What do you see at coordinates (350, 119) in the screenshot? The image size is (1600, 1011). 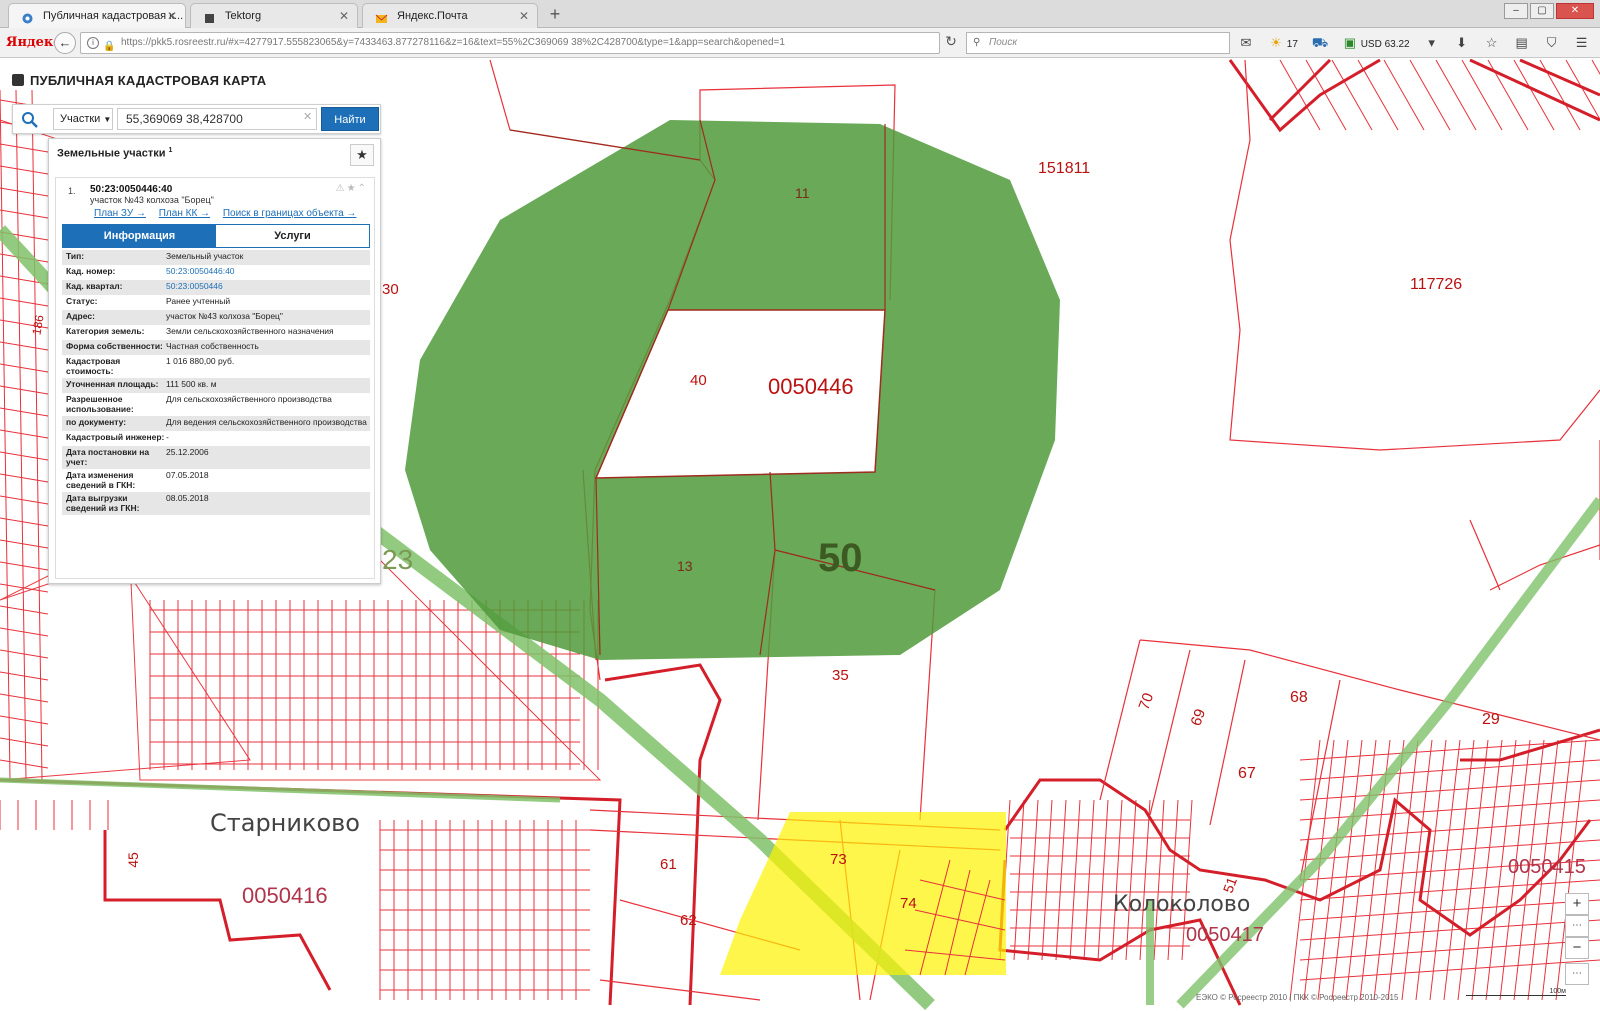 I see `find-button: Найти` at bounding box center [350, 119].